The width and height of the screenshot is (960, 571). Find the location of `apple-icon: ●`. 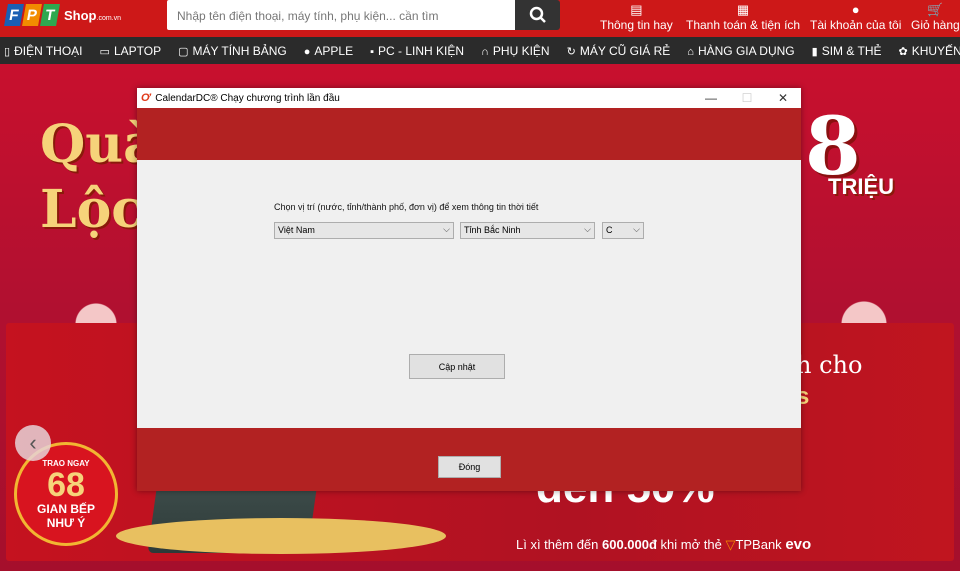

apple-icon: ● is located at coordinates (307, 51).